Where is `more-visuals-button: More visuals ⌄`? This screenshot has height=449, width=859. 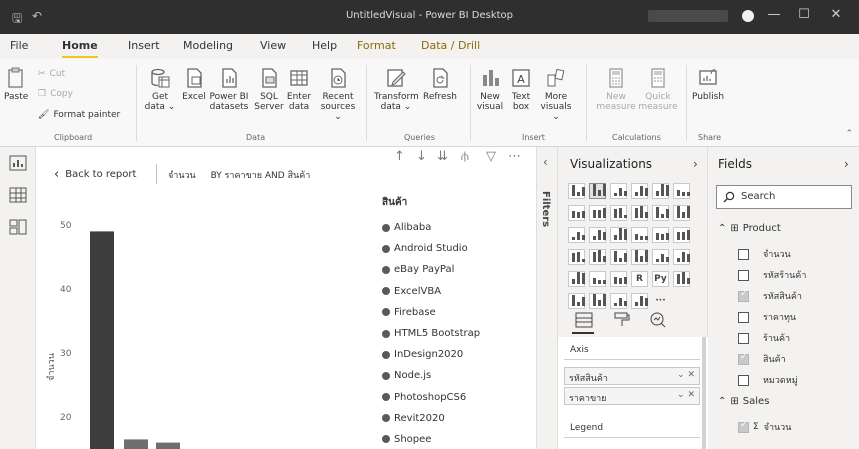
more-visuals-button: More visuals ⌄ is located at coordinates (556, 94).